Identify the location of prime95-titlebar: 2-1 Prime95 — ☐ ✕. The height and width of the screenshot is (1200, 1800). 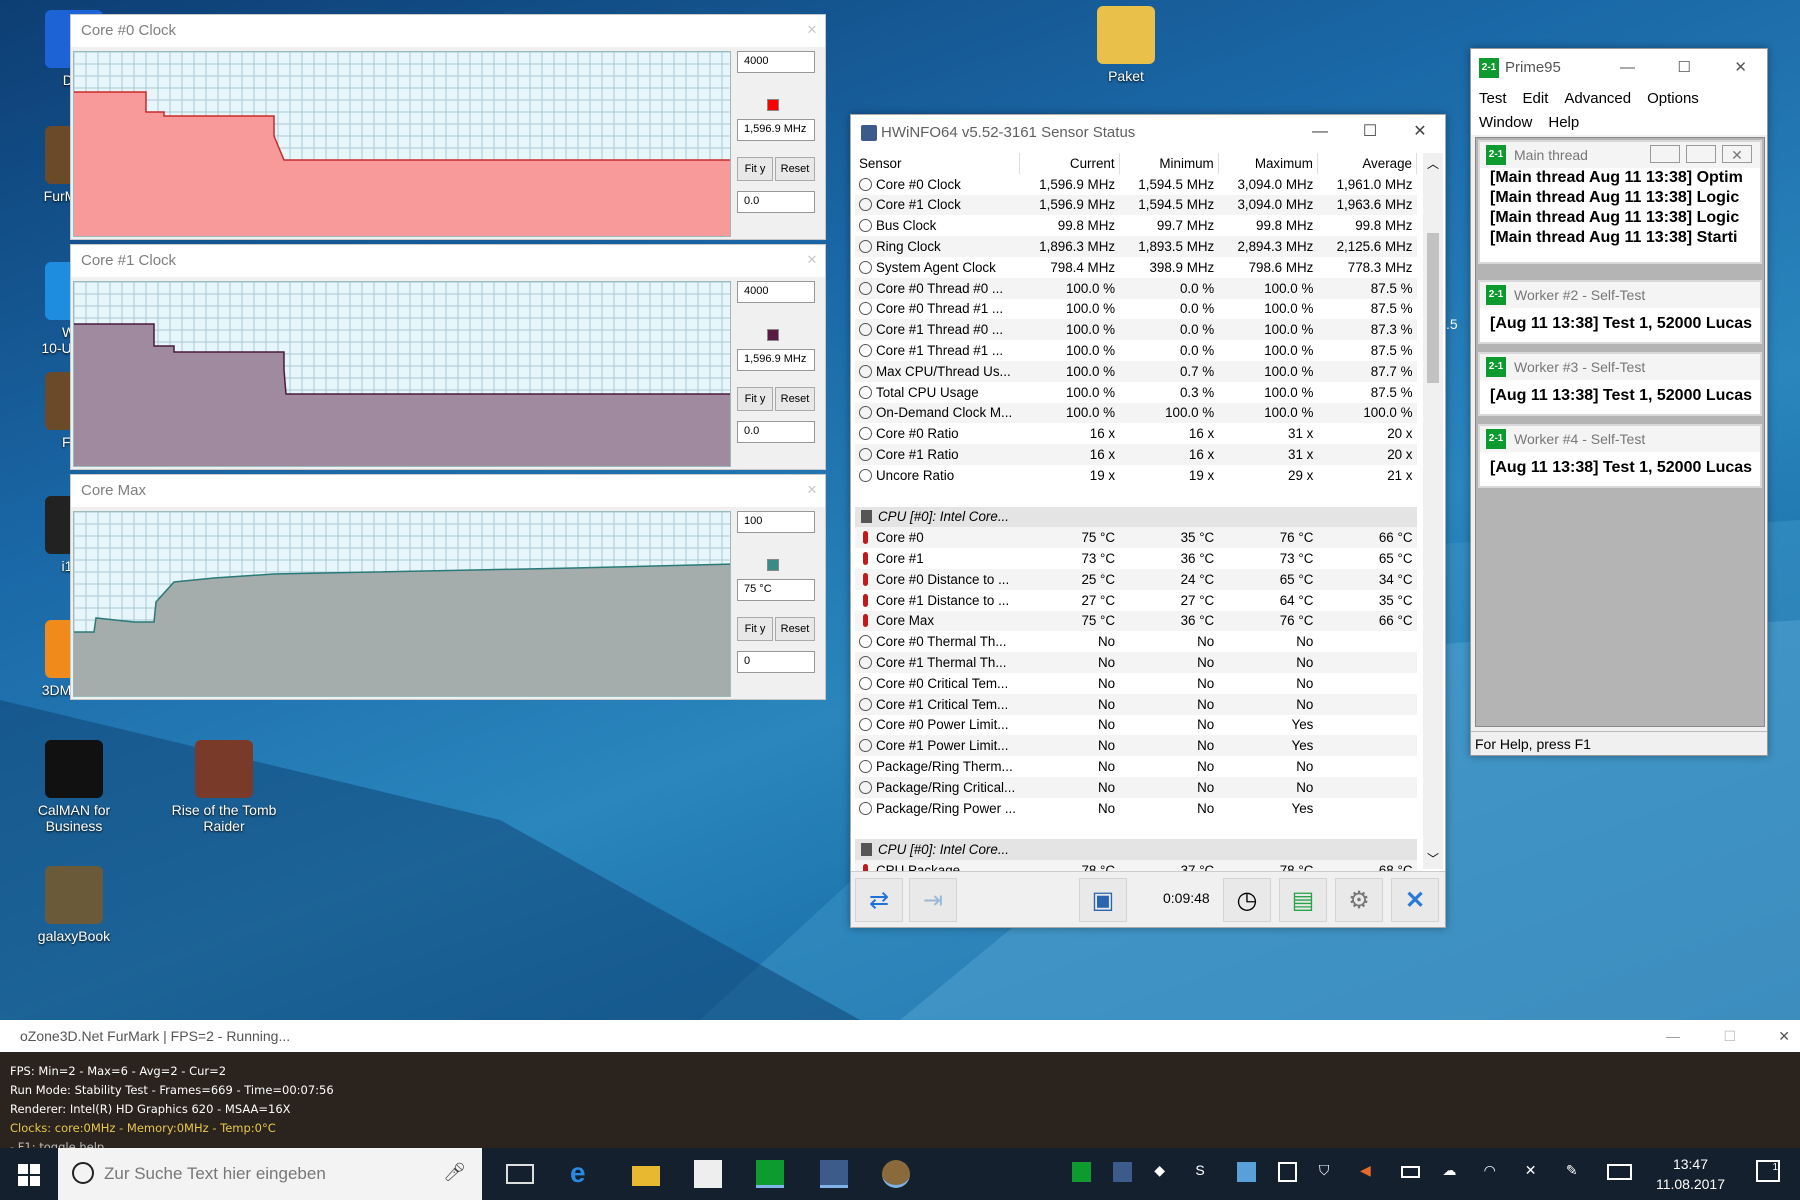
(1619, 68).